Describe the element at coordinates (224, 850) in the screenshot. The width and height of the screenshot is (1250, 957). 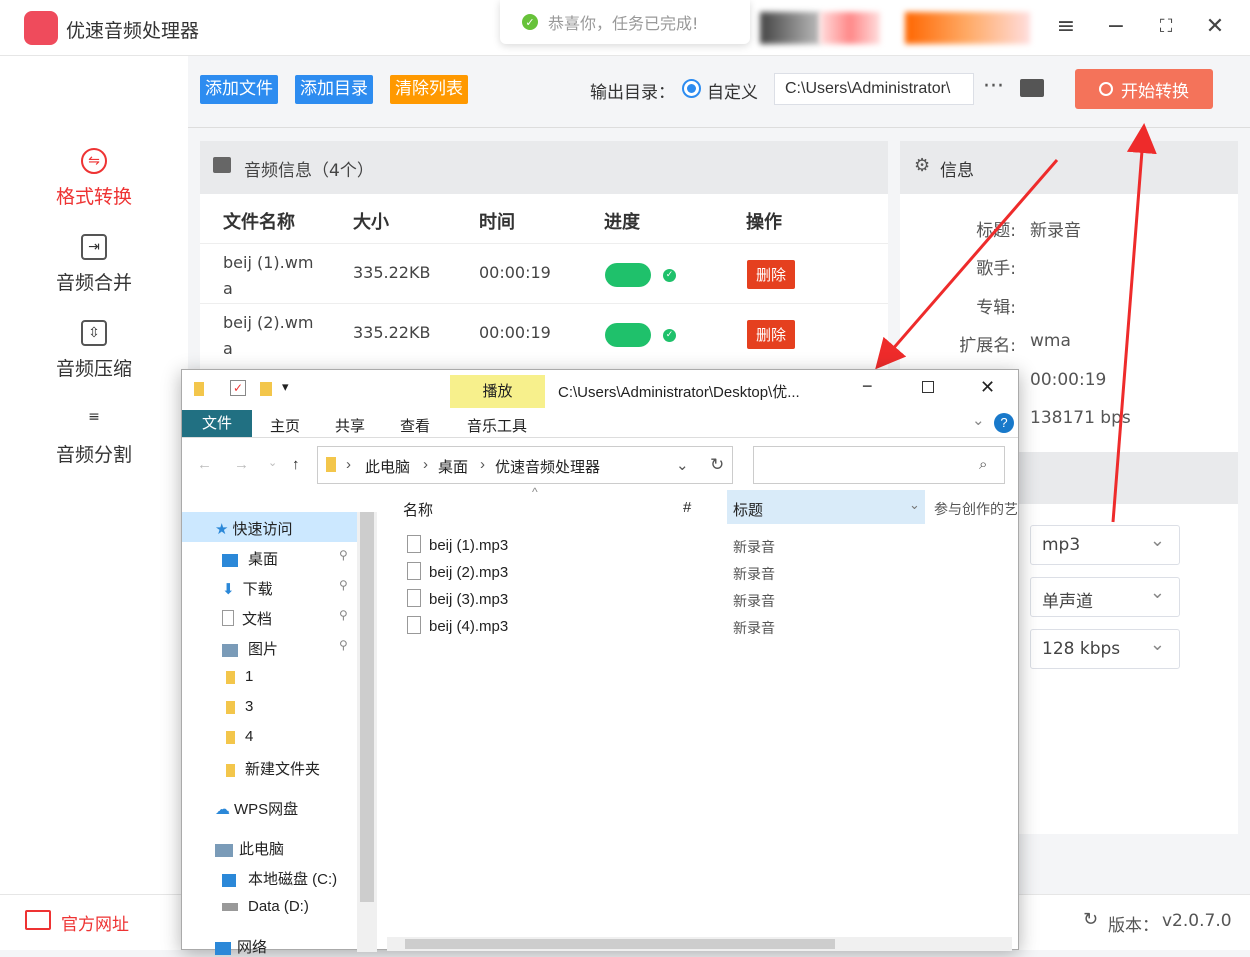
I see `computer-icon` at that location.